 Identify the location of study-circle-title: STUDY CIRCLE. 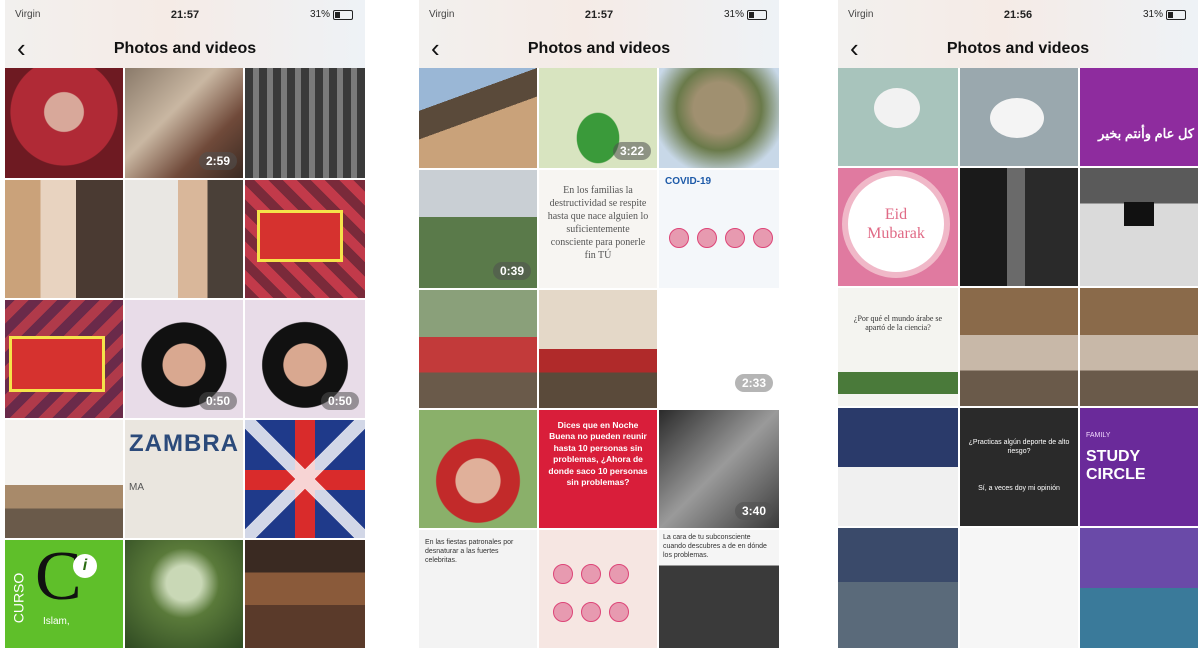
(1116, 465).